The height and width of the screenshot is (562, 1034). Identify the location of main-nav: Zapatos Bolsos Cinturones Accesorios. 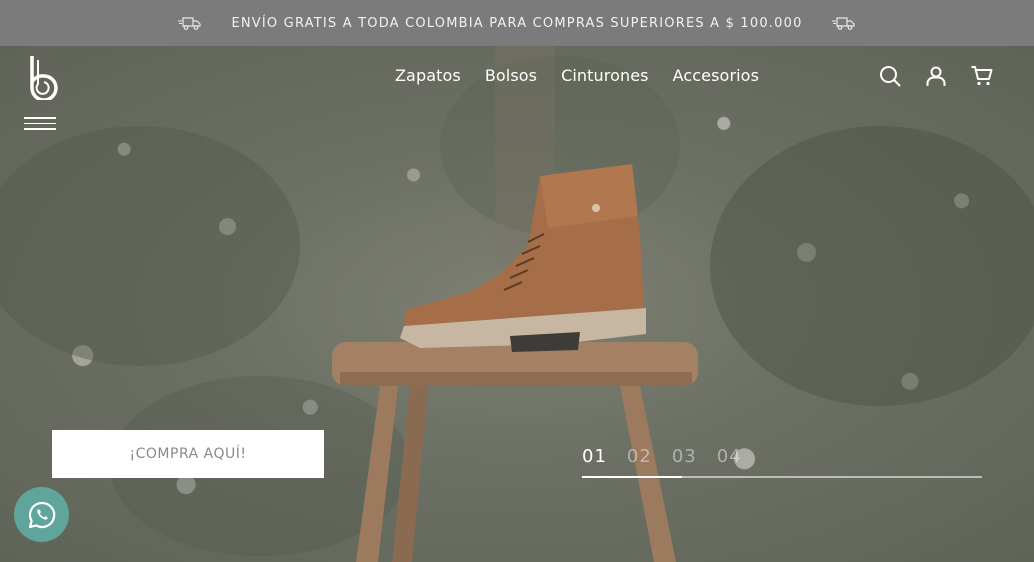
(577, 75).